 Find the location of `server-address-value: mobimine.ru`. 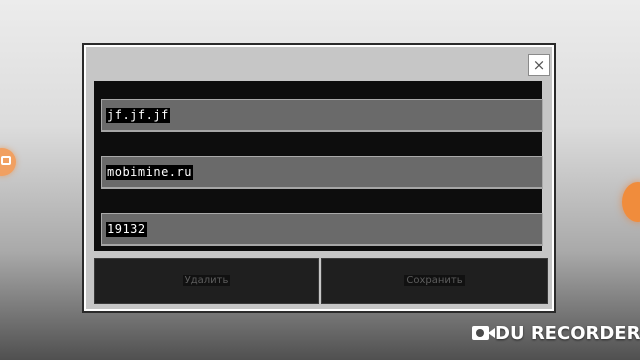

server-address-value: mobimine.ru is located at coordinates (149, 172).